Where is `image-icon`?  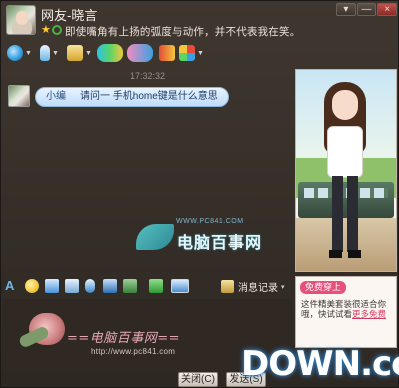 image-icon is located at coordinates (130, 286).